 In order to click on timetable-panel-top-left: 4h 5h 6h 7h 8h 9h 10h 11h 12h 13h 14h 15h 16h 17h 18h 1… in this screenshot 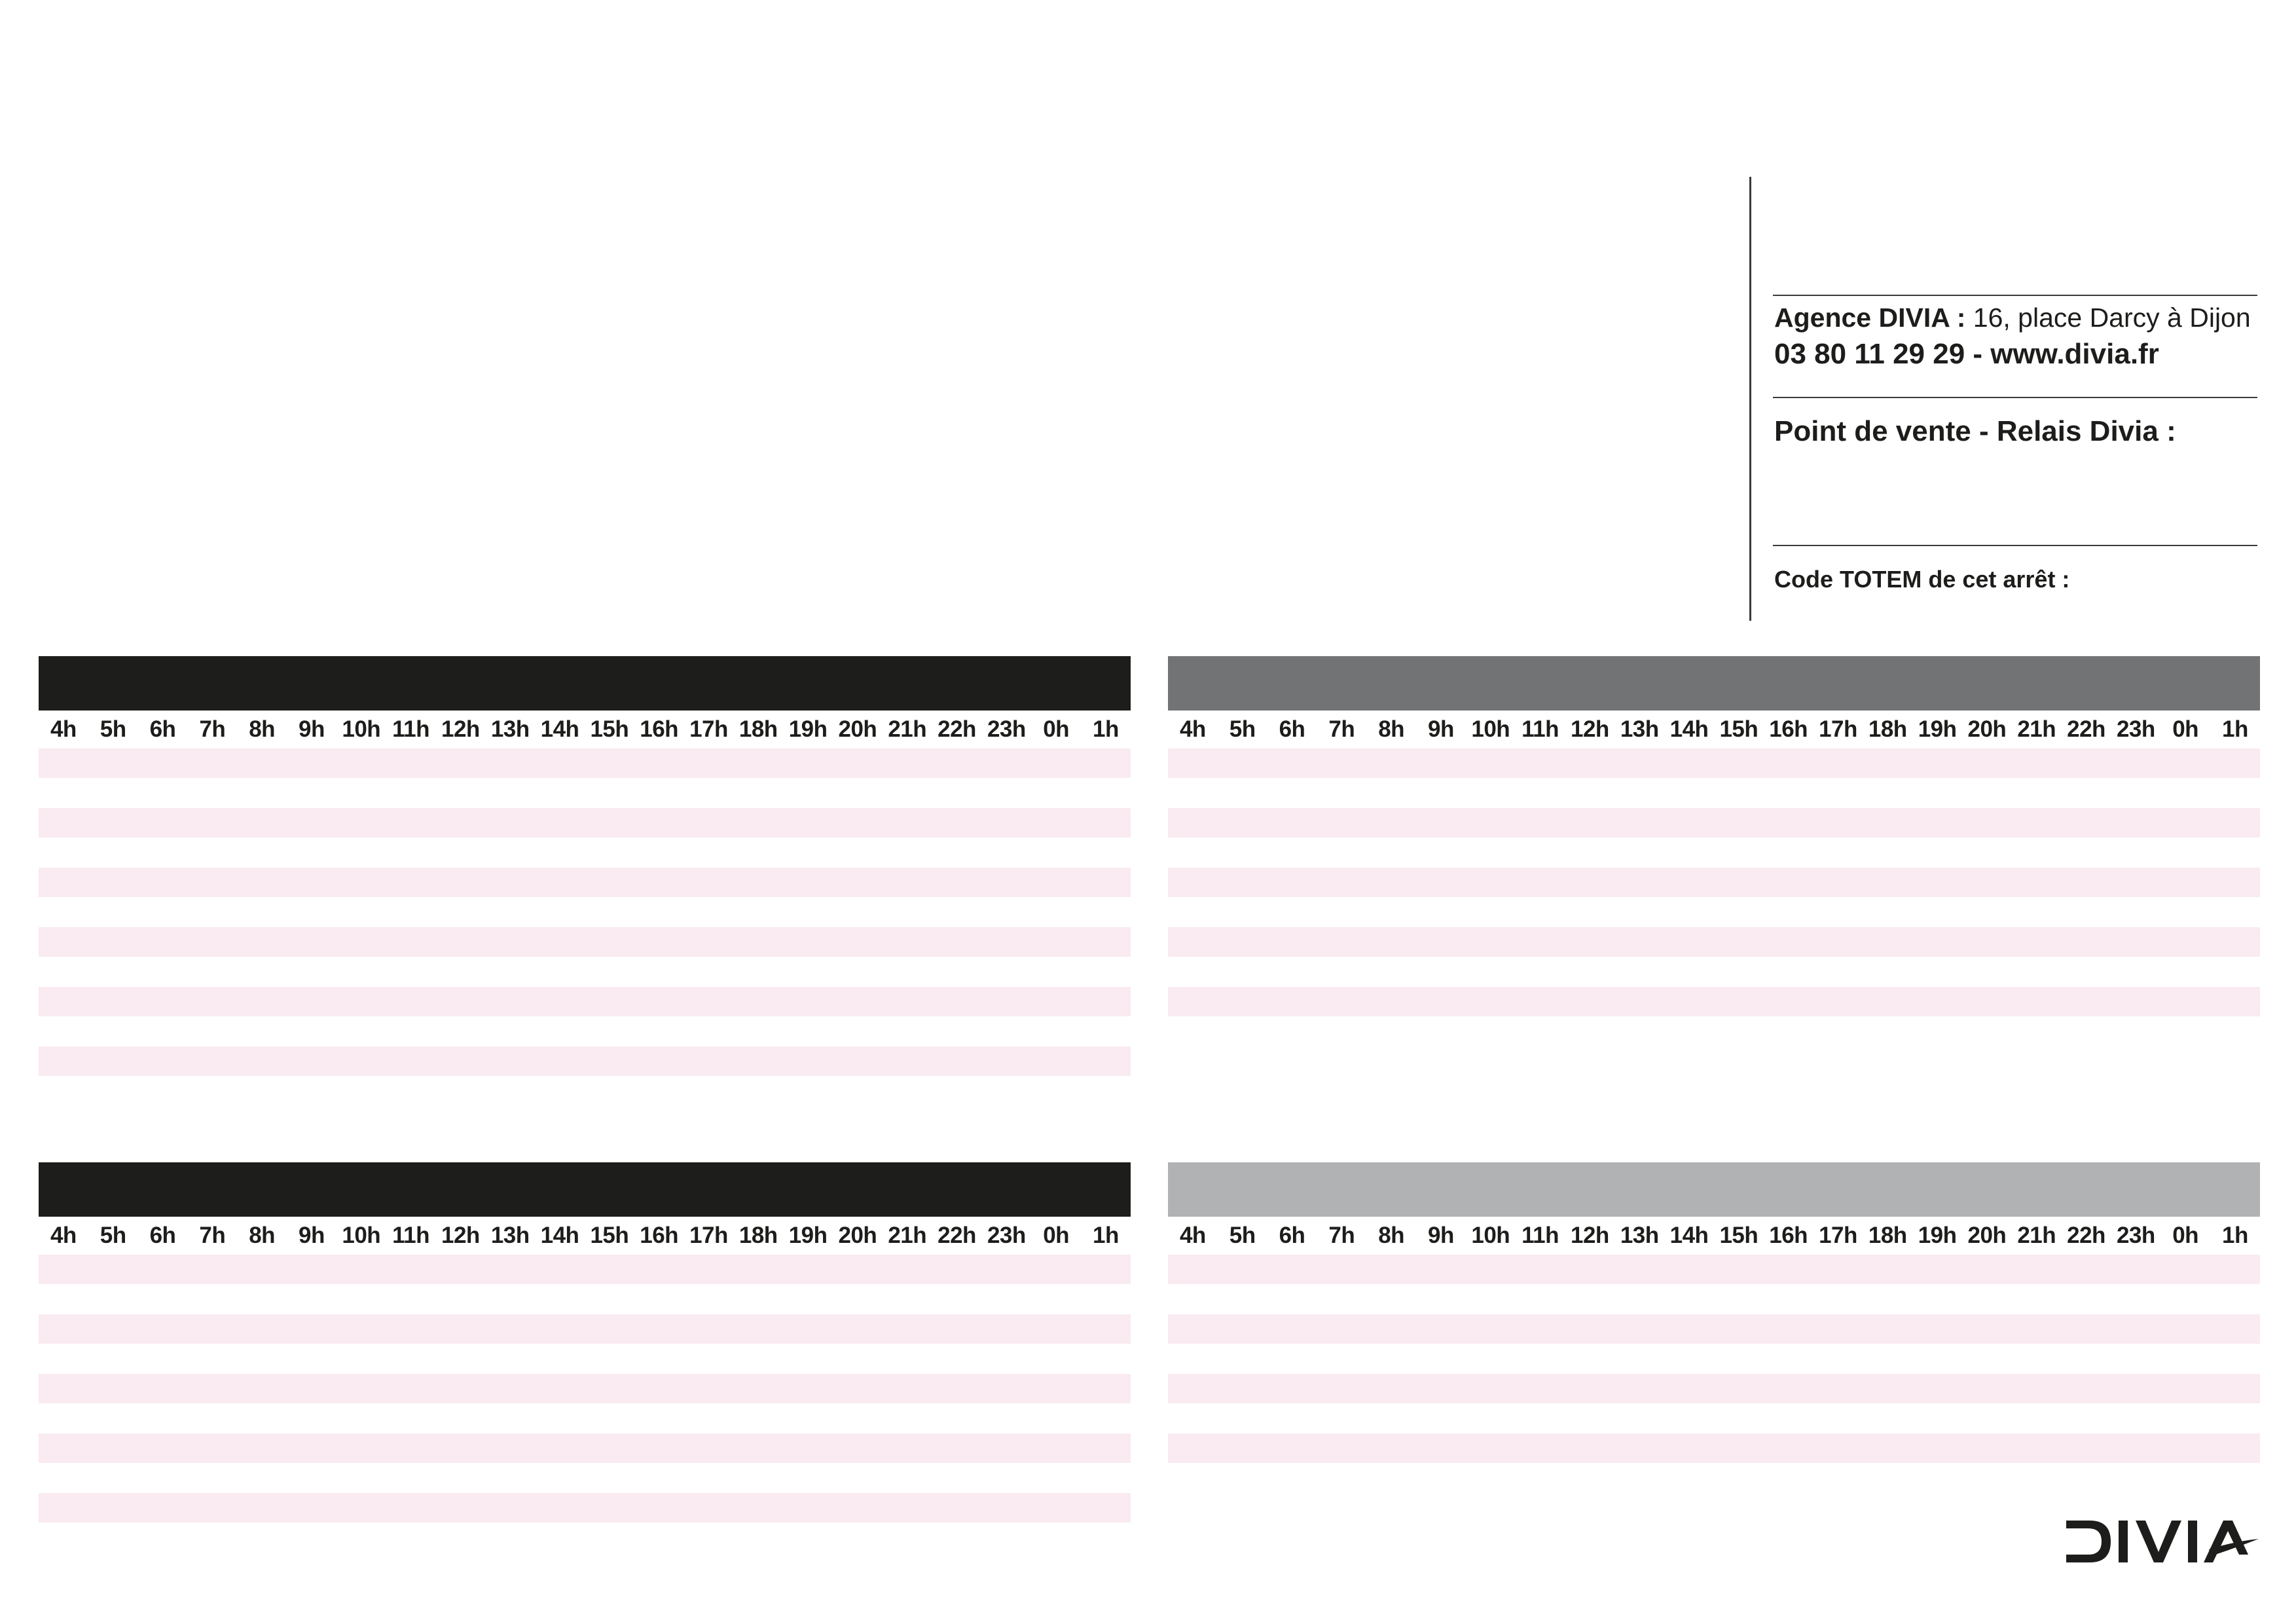, I will do `click(585, 881)`.